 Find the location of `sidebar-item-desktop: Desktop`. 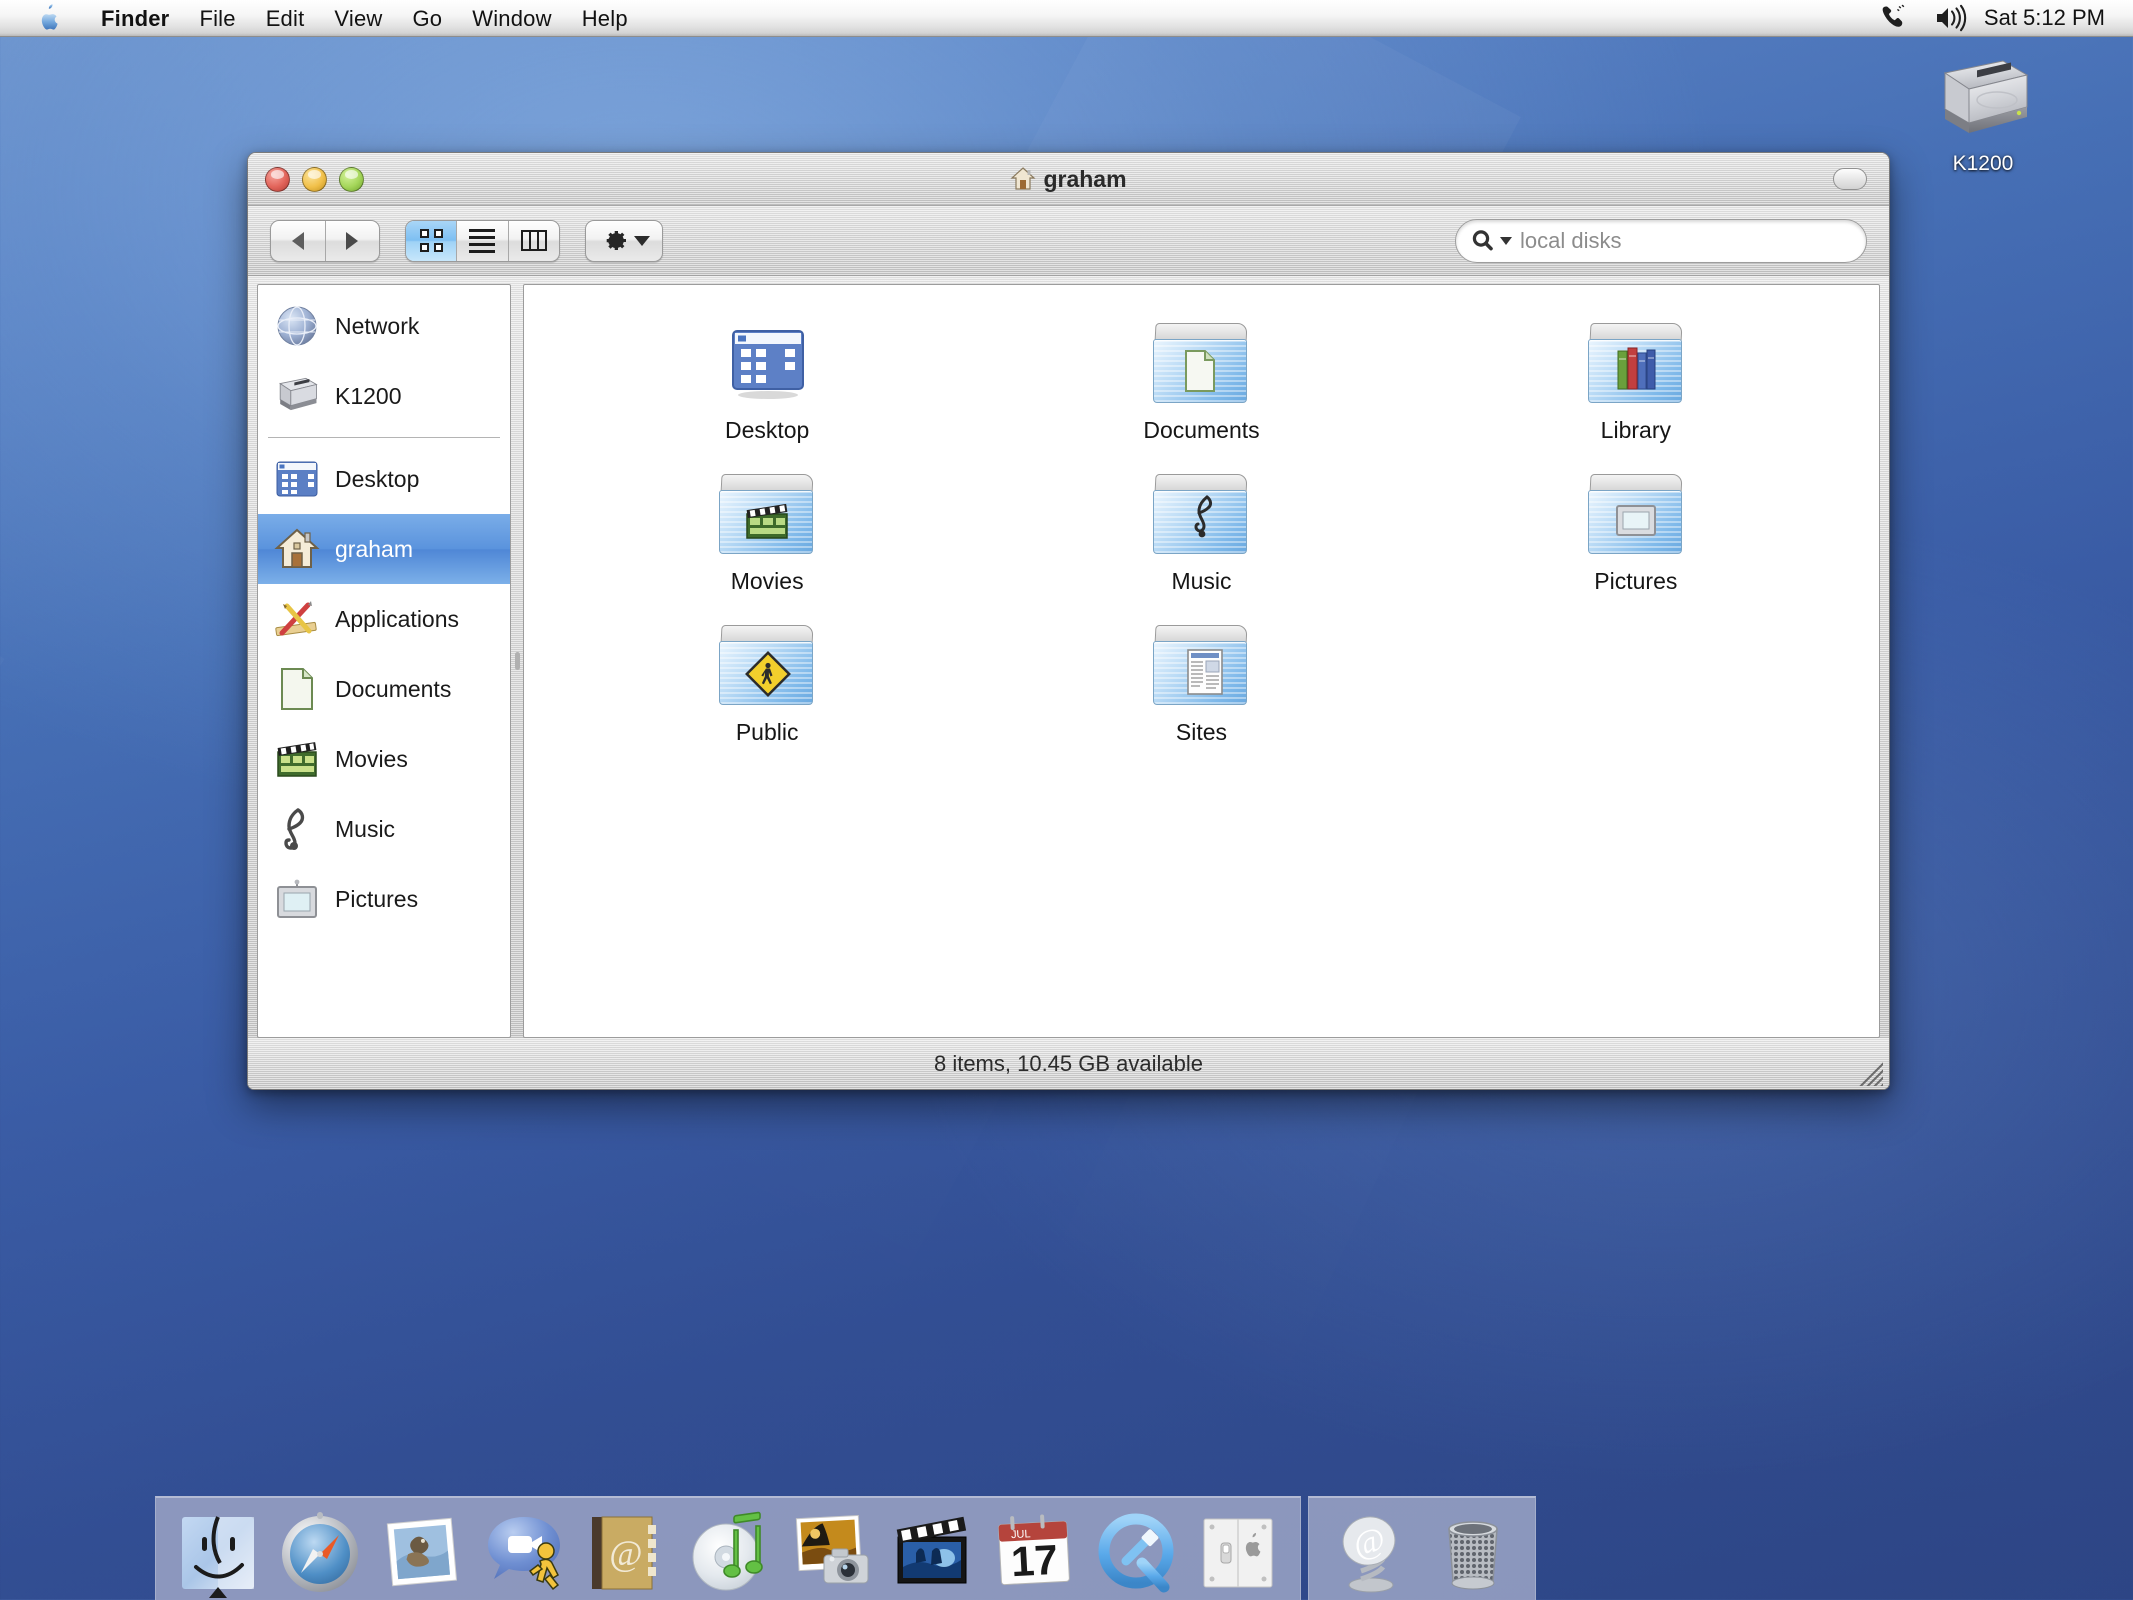

sidebar-item-desktop: Desktop is located at coordinates (384, 479).